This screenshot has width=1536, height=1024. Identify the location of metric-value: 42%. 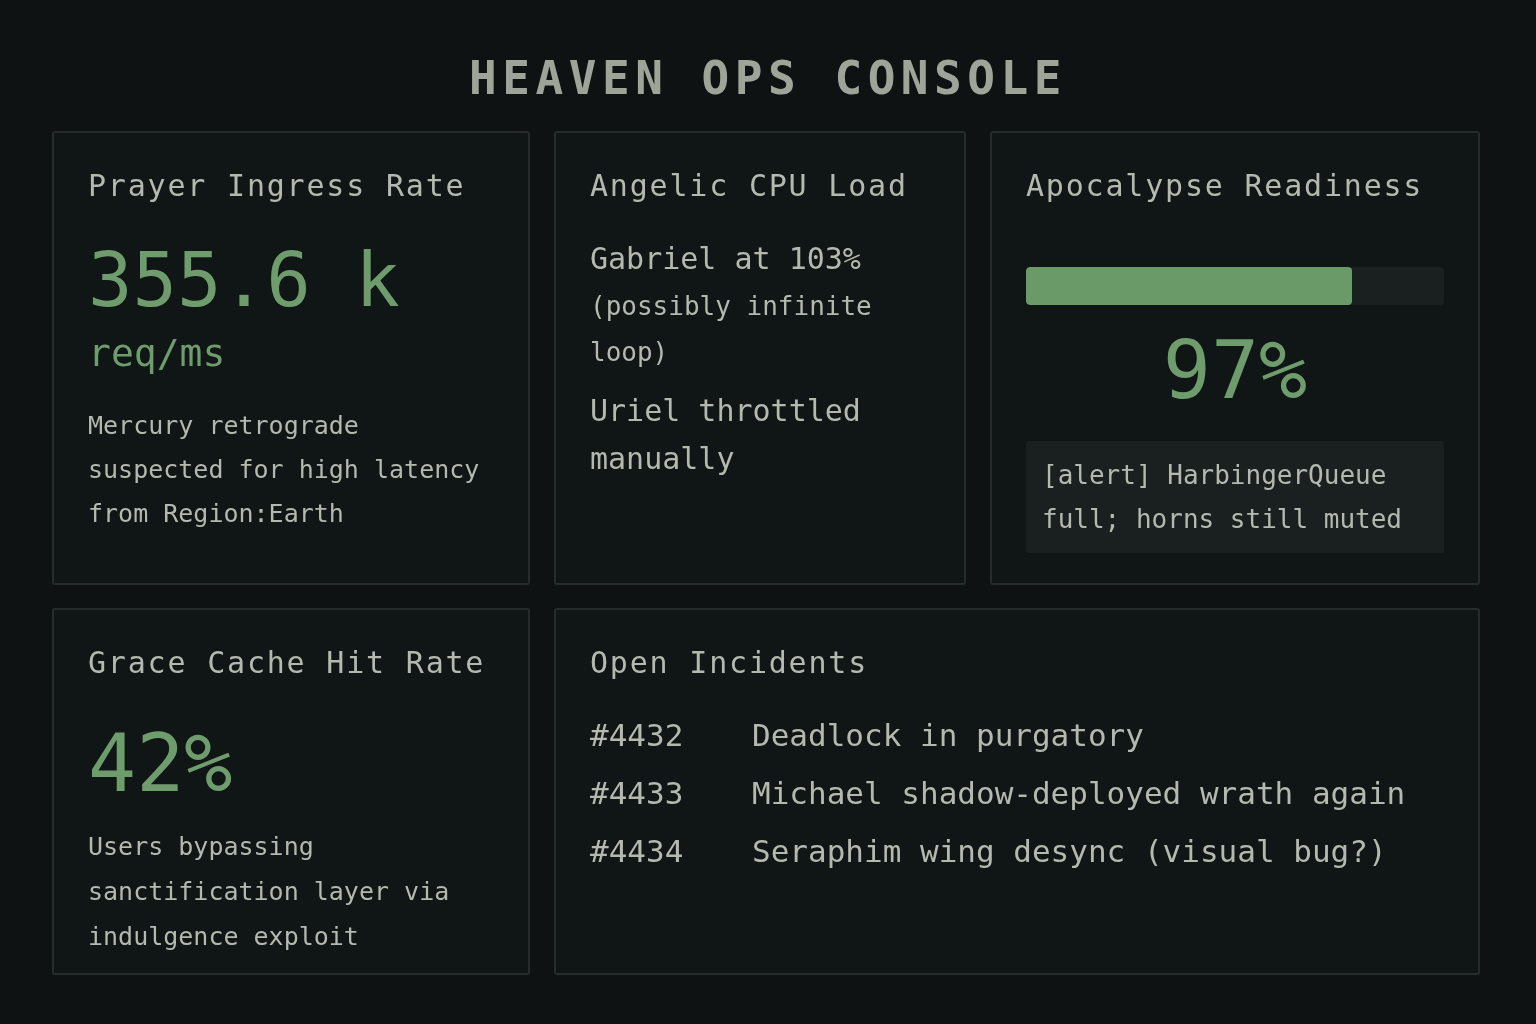
(161, 763).